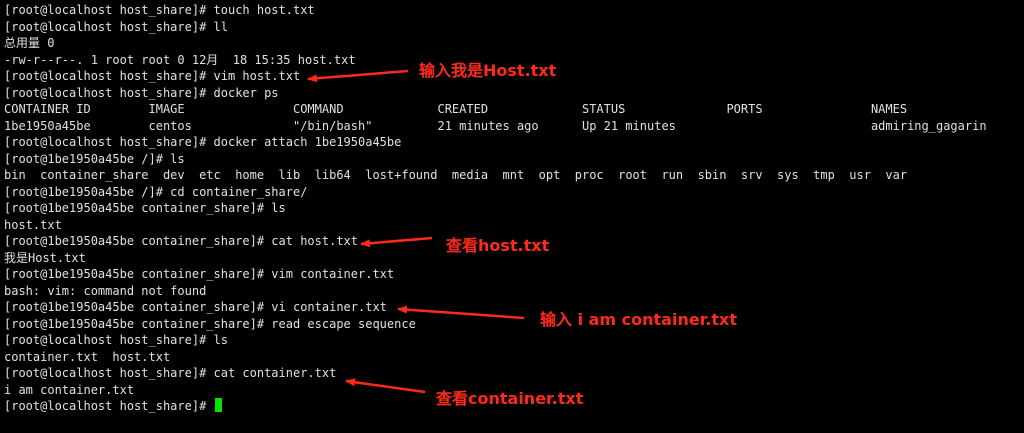 Image resolution: width=1024 pixels, height=433 pixels. I want to click on terminal-line: host.txt, so click(33, 224).